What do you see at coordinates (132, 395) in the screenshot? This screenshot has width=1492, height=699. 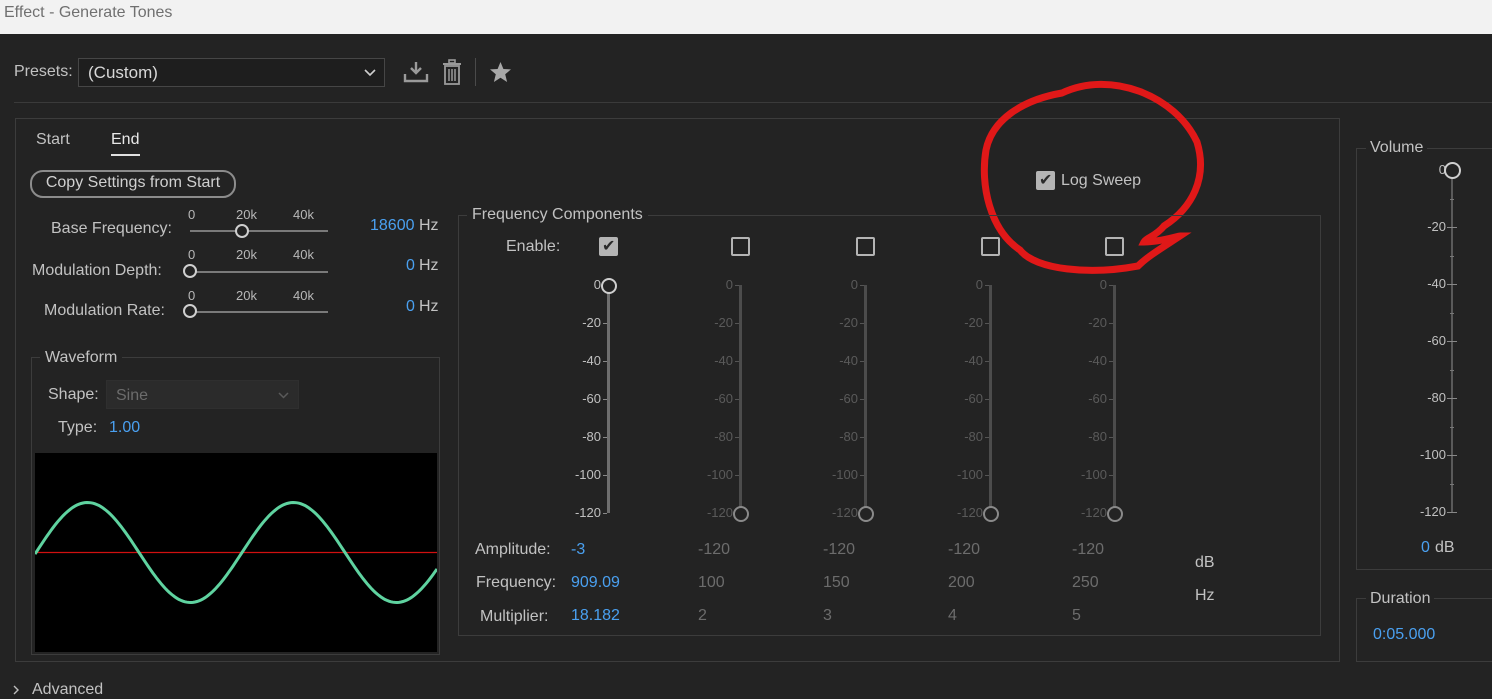 I see `shape-value: Sine` at bounding box center [132, 395].